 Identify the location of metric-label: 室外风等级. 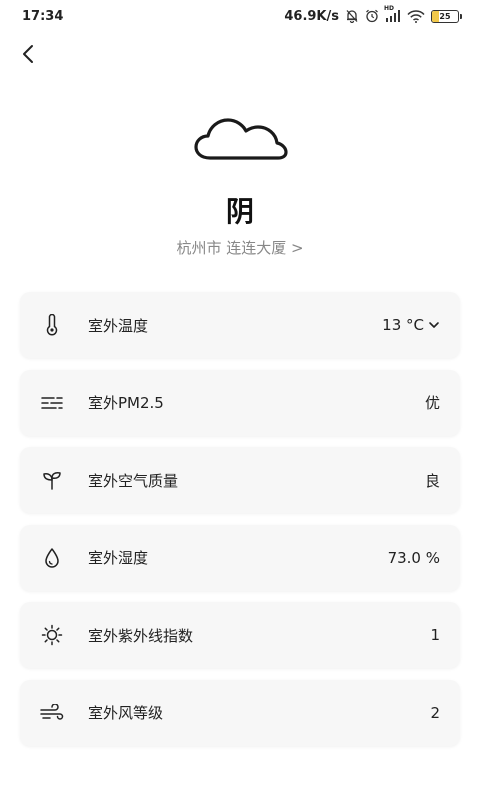
(126, 713).